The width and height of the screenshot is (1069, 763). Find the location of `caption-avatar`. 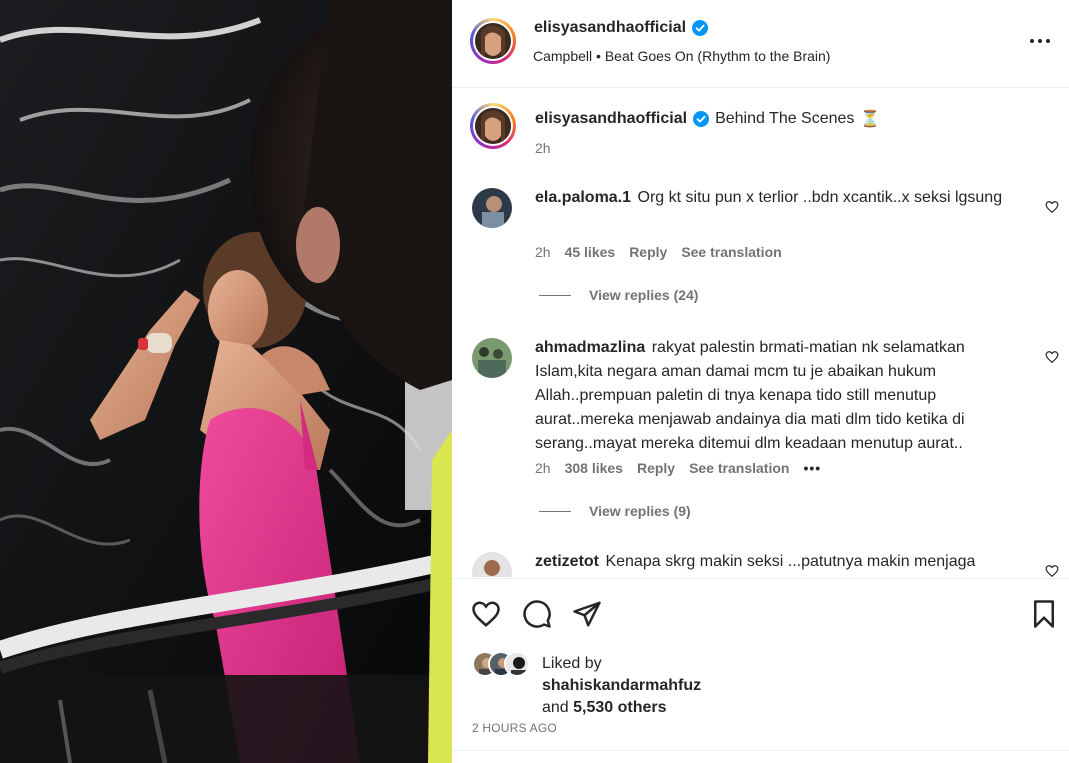

caption-avatar is located at coordinates (493, 126).